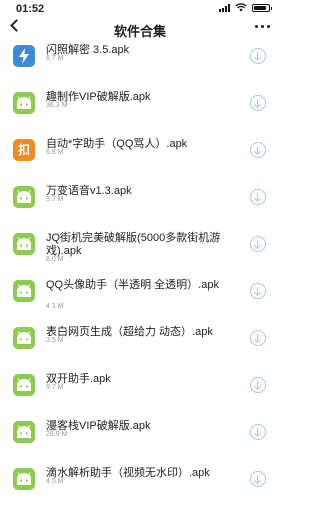  I want to click on status-bar: 01:52, so click(140, 9).